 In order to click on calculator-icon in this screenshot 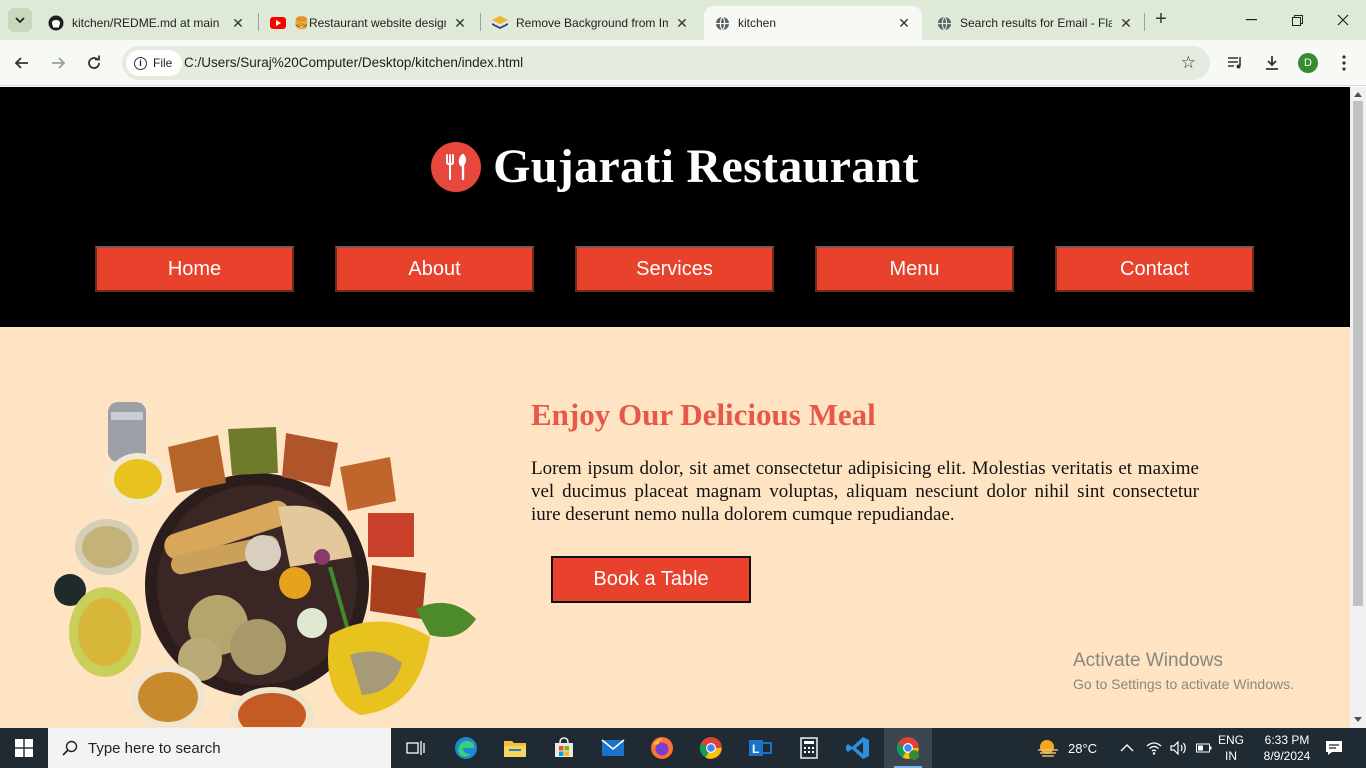, I will do `click(809, 748)`.